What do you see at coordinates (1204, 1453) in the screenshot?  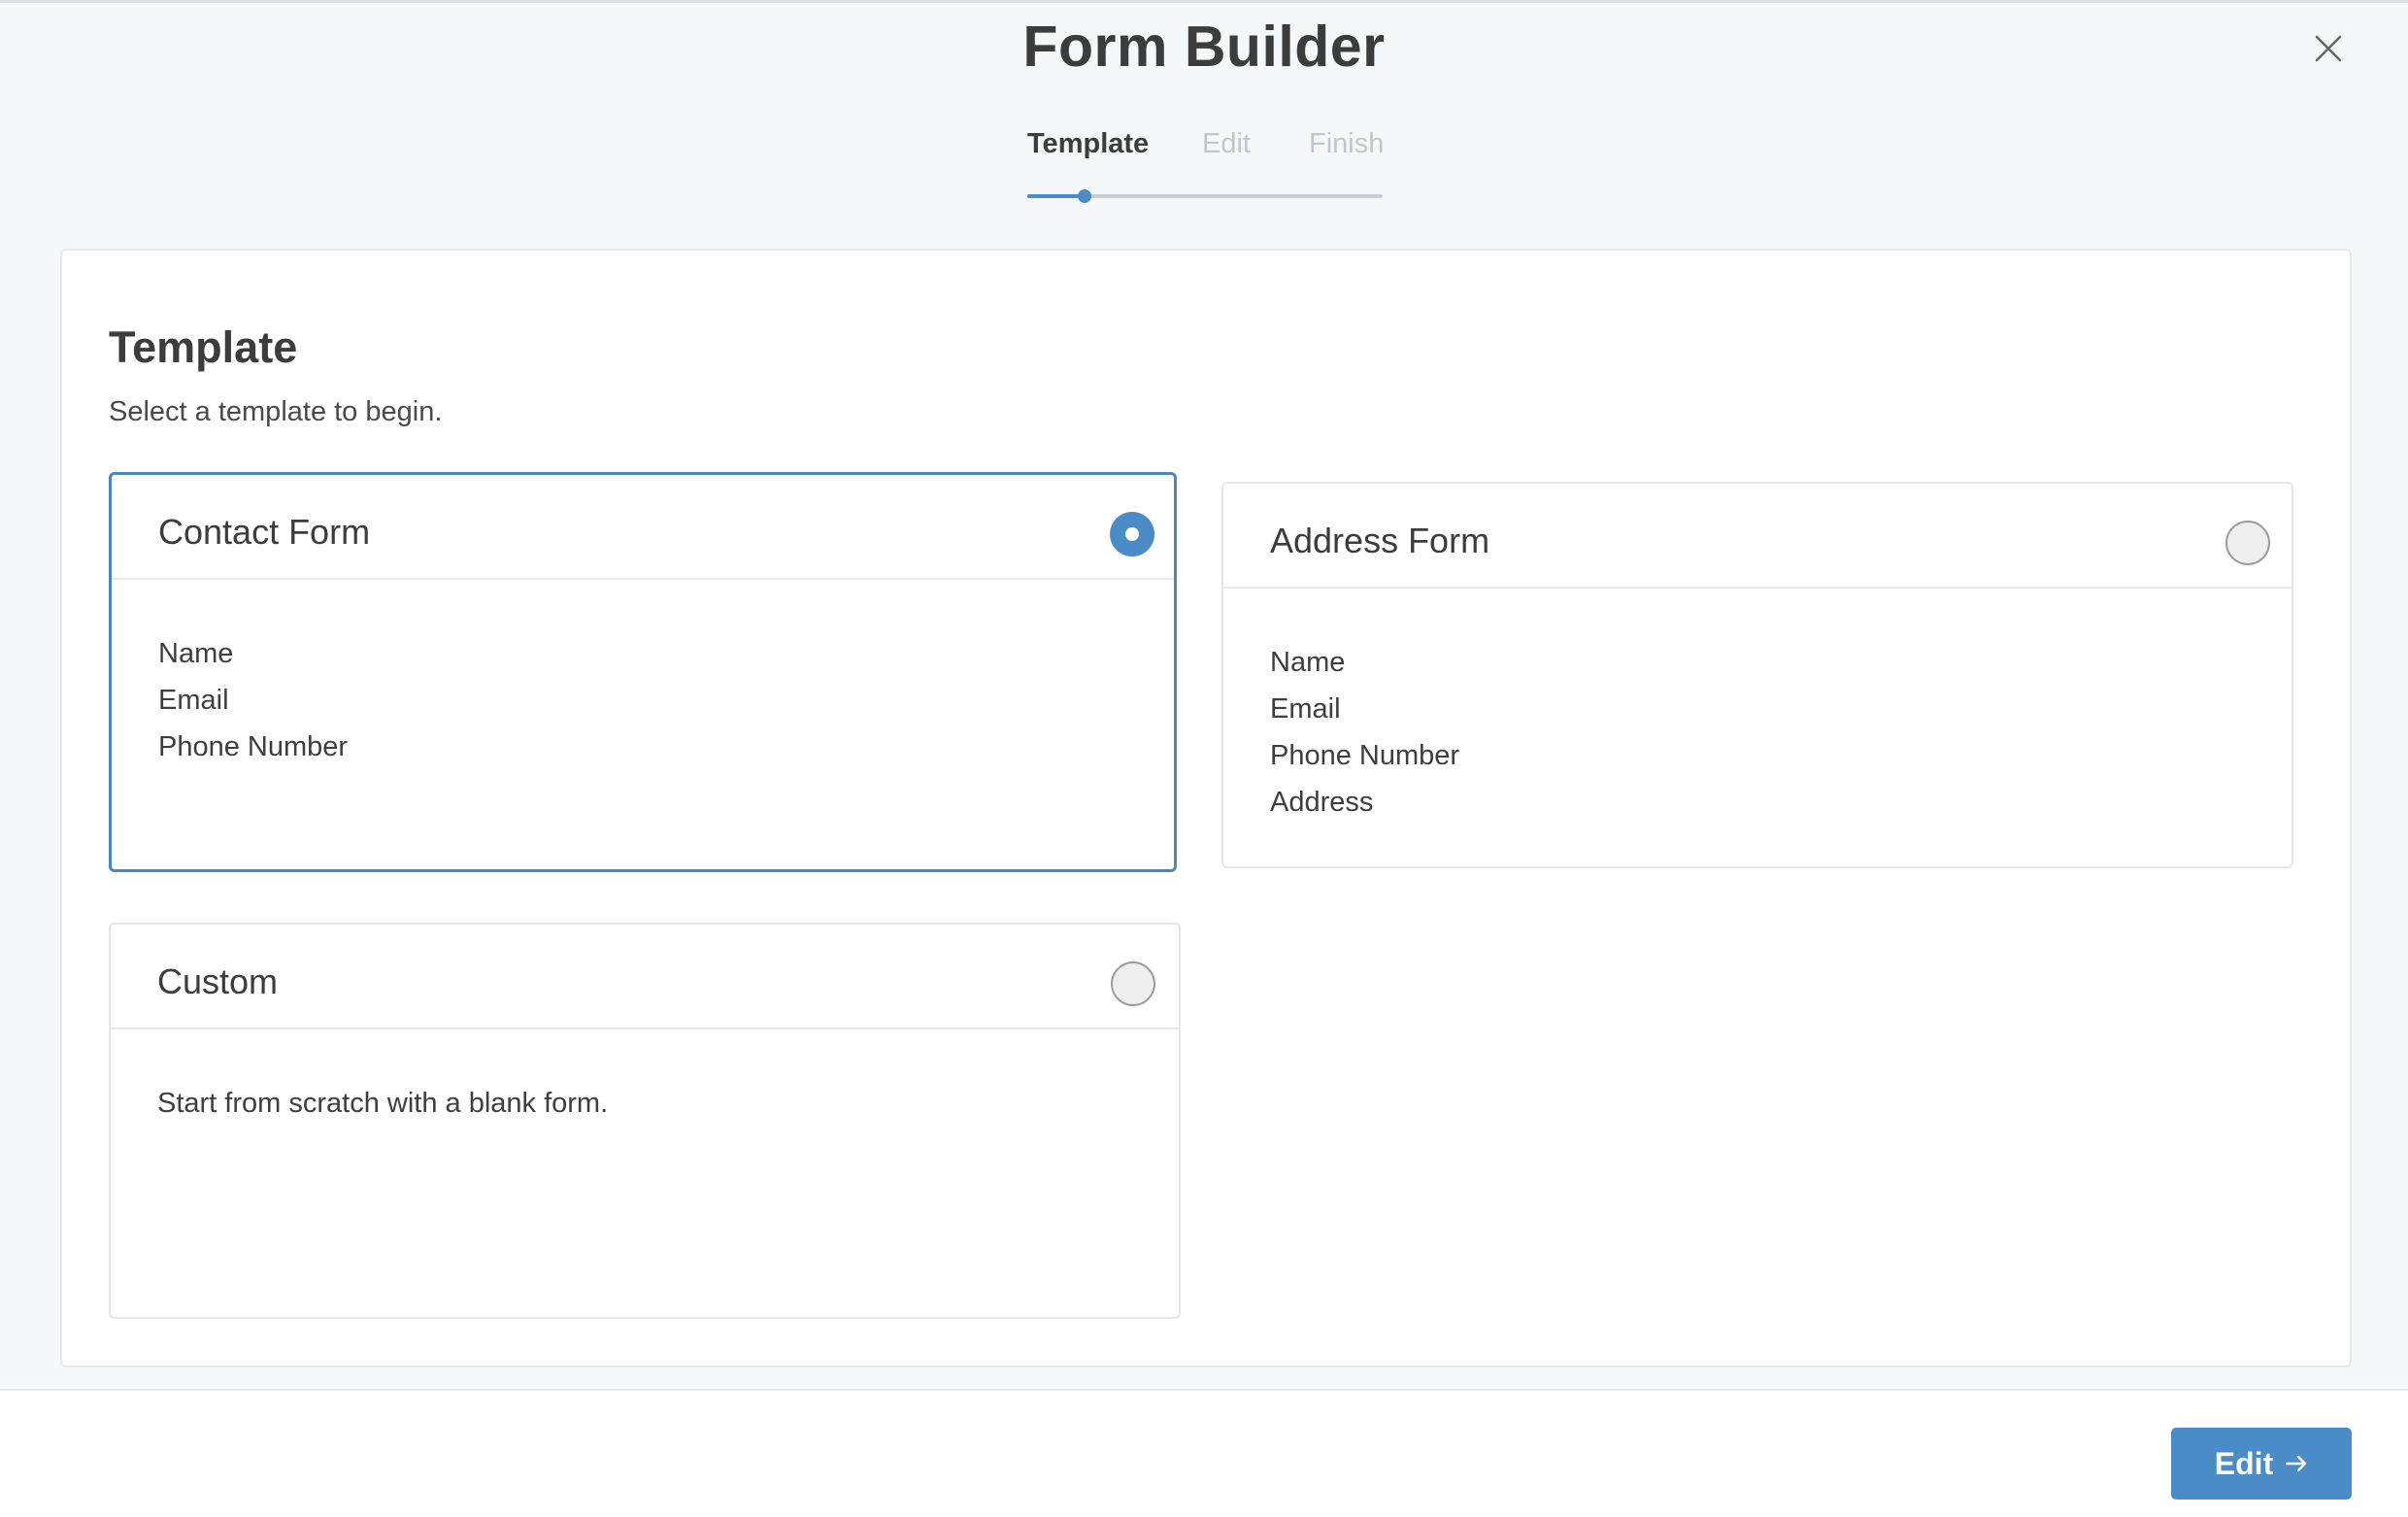 I see `footer-bar: Edit` at bounding box center [1204, 1453].